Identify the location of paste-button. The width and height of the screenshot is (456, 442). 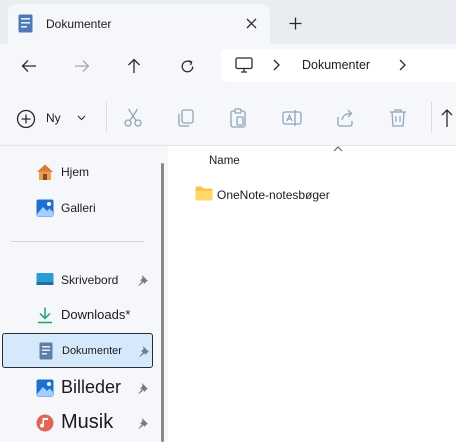
(238, 118).